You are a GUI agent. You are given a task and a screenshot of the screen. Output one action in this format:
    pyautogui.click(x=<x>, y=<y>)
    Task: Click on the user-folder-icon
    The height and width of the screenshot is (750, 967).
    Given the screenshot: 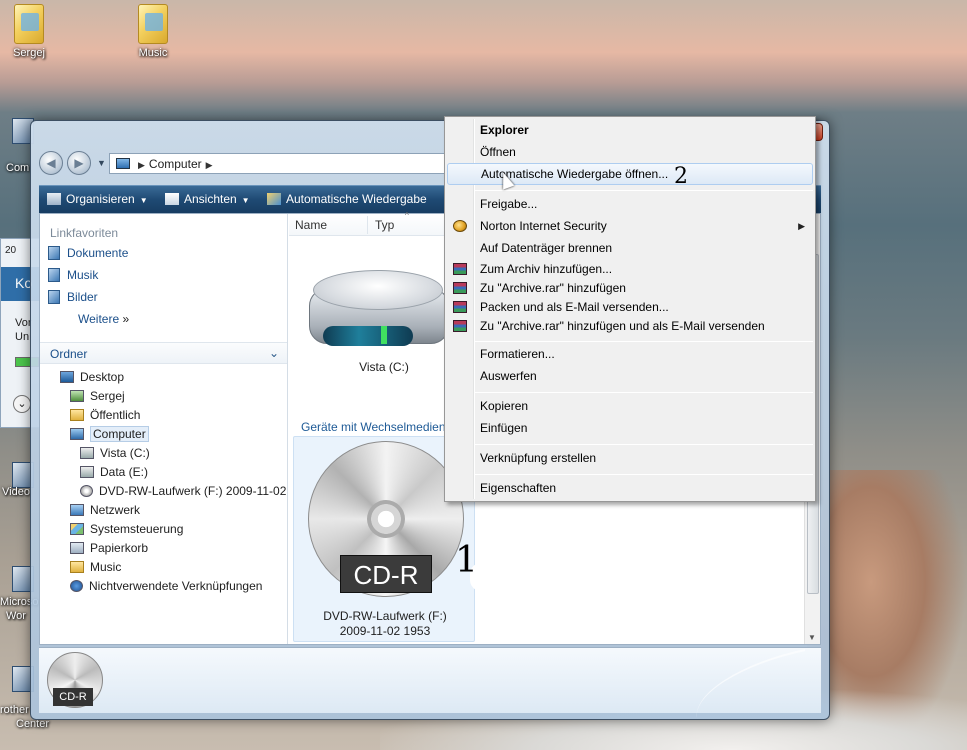 What is the action you would take?
    pyautogui.click(x=29, y=24)
    